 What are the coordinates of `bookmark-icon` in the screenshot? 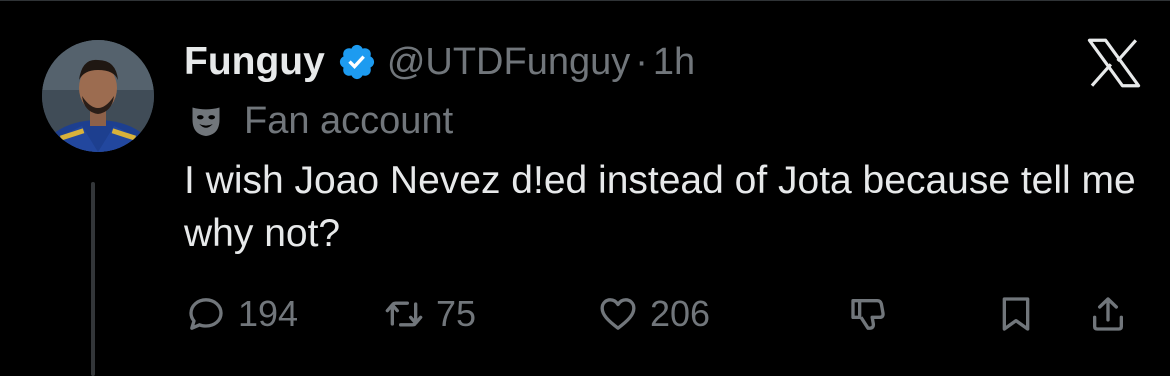 It's located at (1016, 314).